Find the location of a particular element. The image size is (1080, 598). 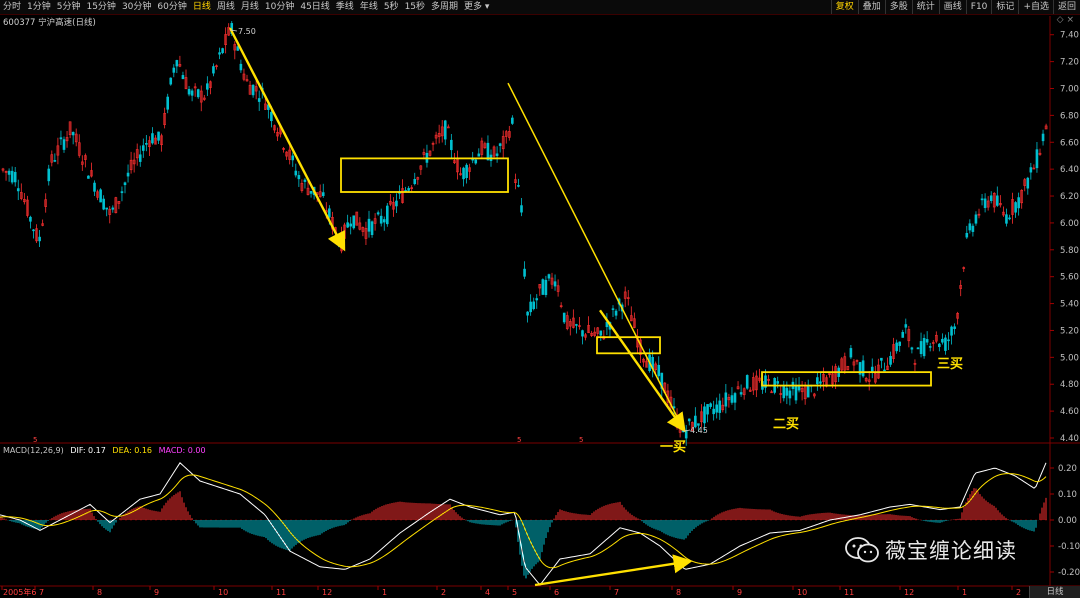

date-tick-label: 4 is located at coordinates (487, 592).